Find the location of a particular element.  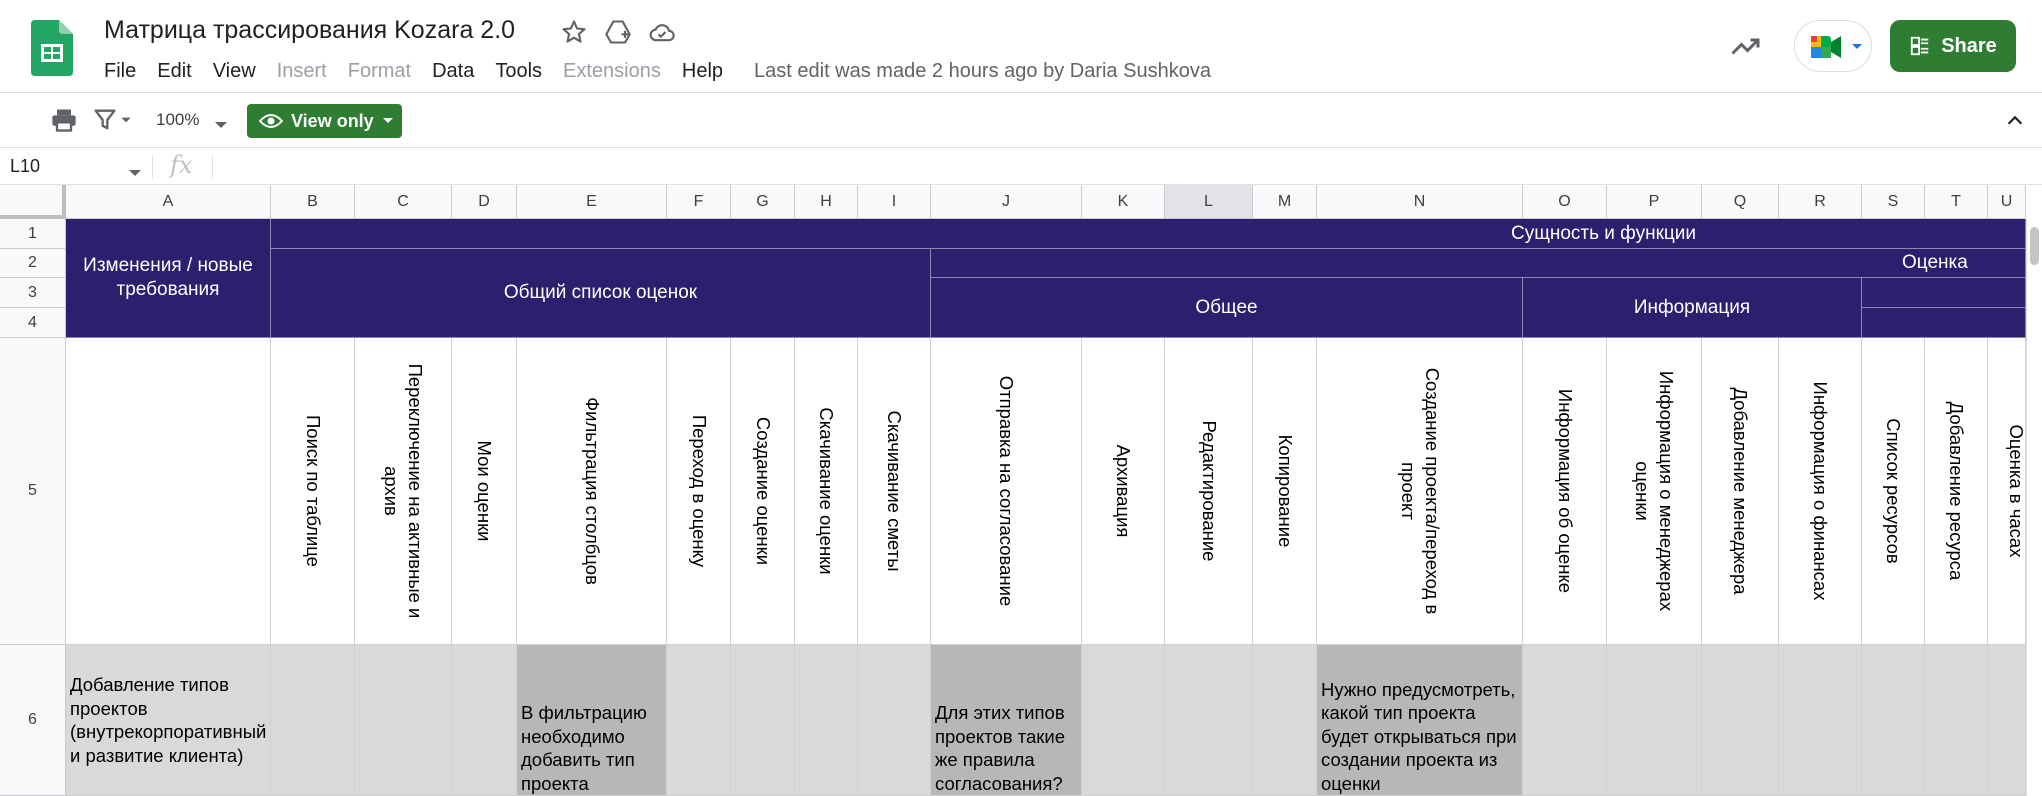

filter-icon is located at coordinates (112, 122).